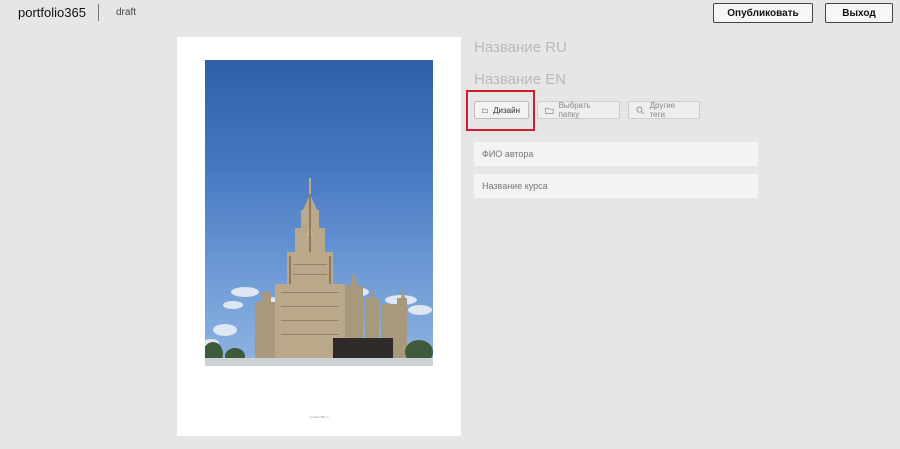 This screenshot has height=449, width=900. Describe the element at coordinates (574, 110) in the screenshot. I see `choose-folder-label: Выбрать папку` at that location.